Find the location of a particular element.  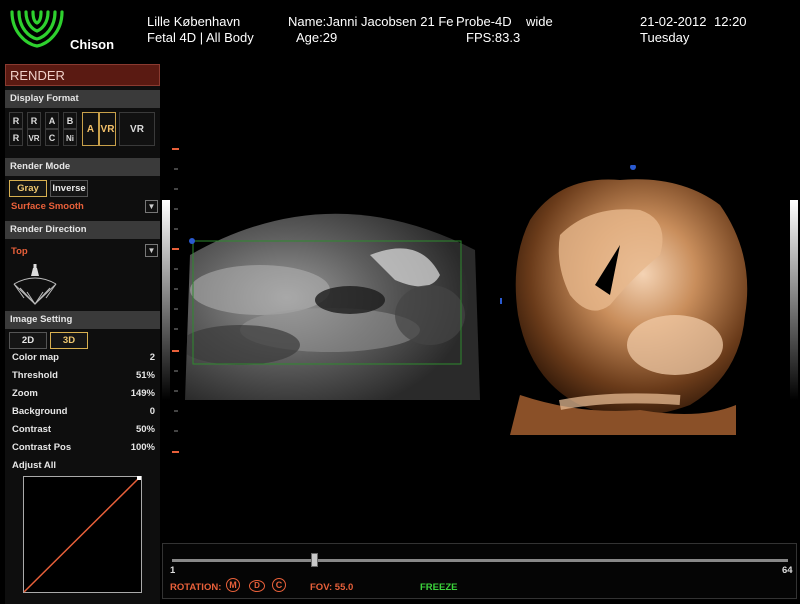

patient-name: Name:Janni Jacobsen 21 Fe is located at coordinates (371, 21).